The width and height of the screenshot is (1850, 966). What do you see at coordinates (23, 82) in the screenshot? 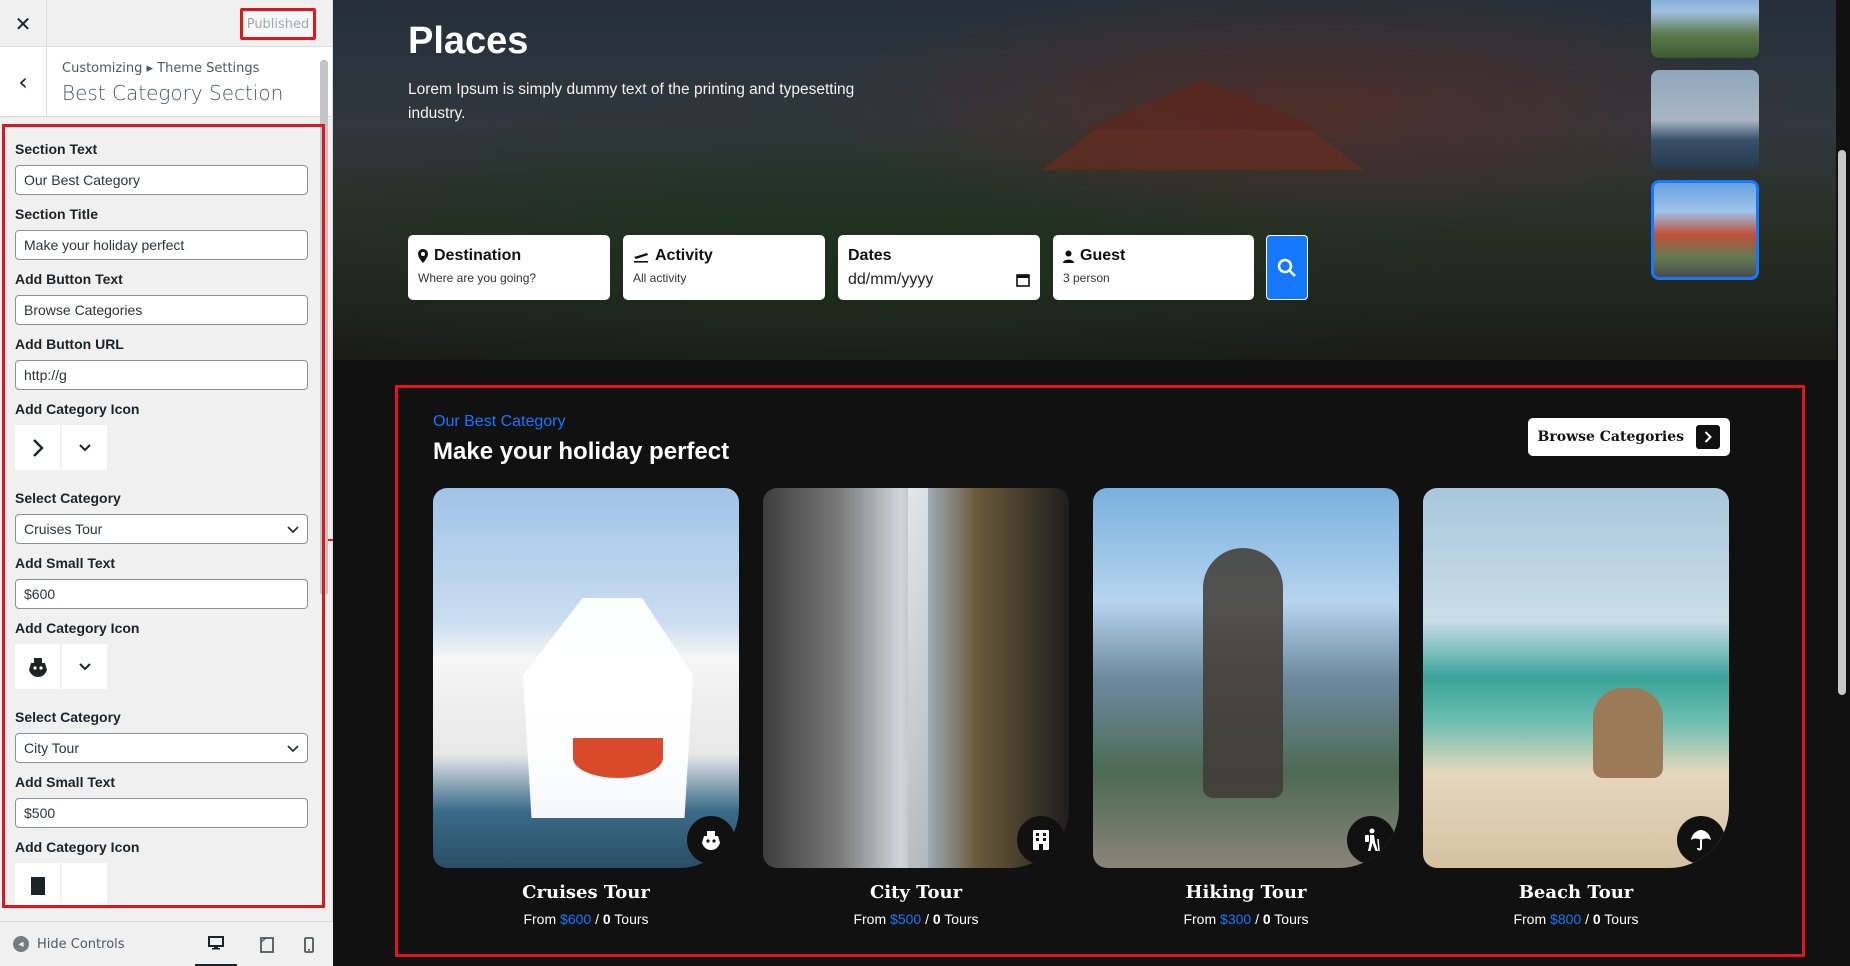
I see `back-icon: ‹` at bounding box center [23, 82].